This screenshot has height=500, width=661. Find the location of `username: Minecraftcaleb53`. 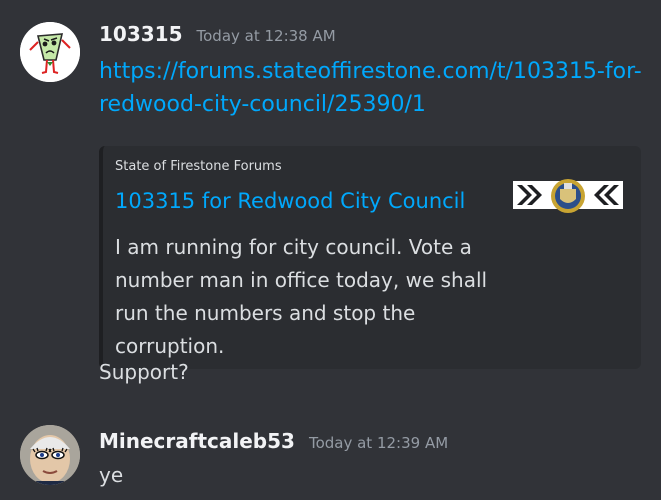

username: Minecraftcaleb53 is located at coordinates (197, 441).